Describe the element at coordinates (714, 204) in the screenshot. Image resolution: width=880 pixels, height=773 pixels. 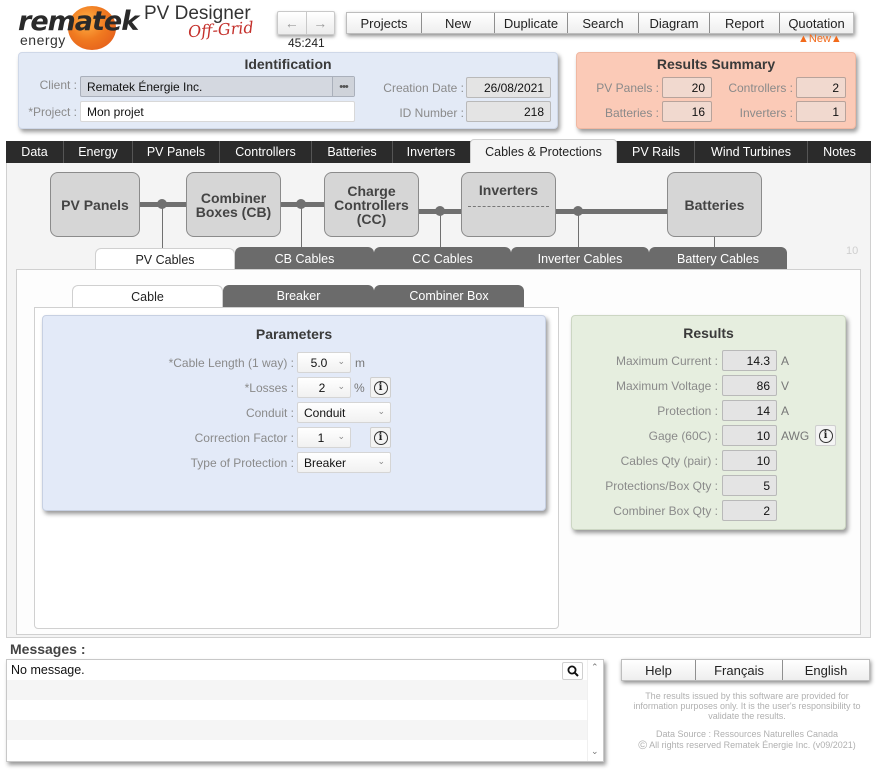
I see `diagram-batteries: Batteries` at that location.